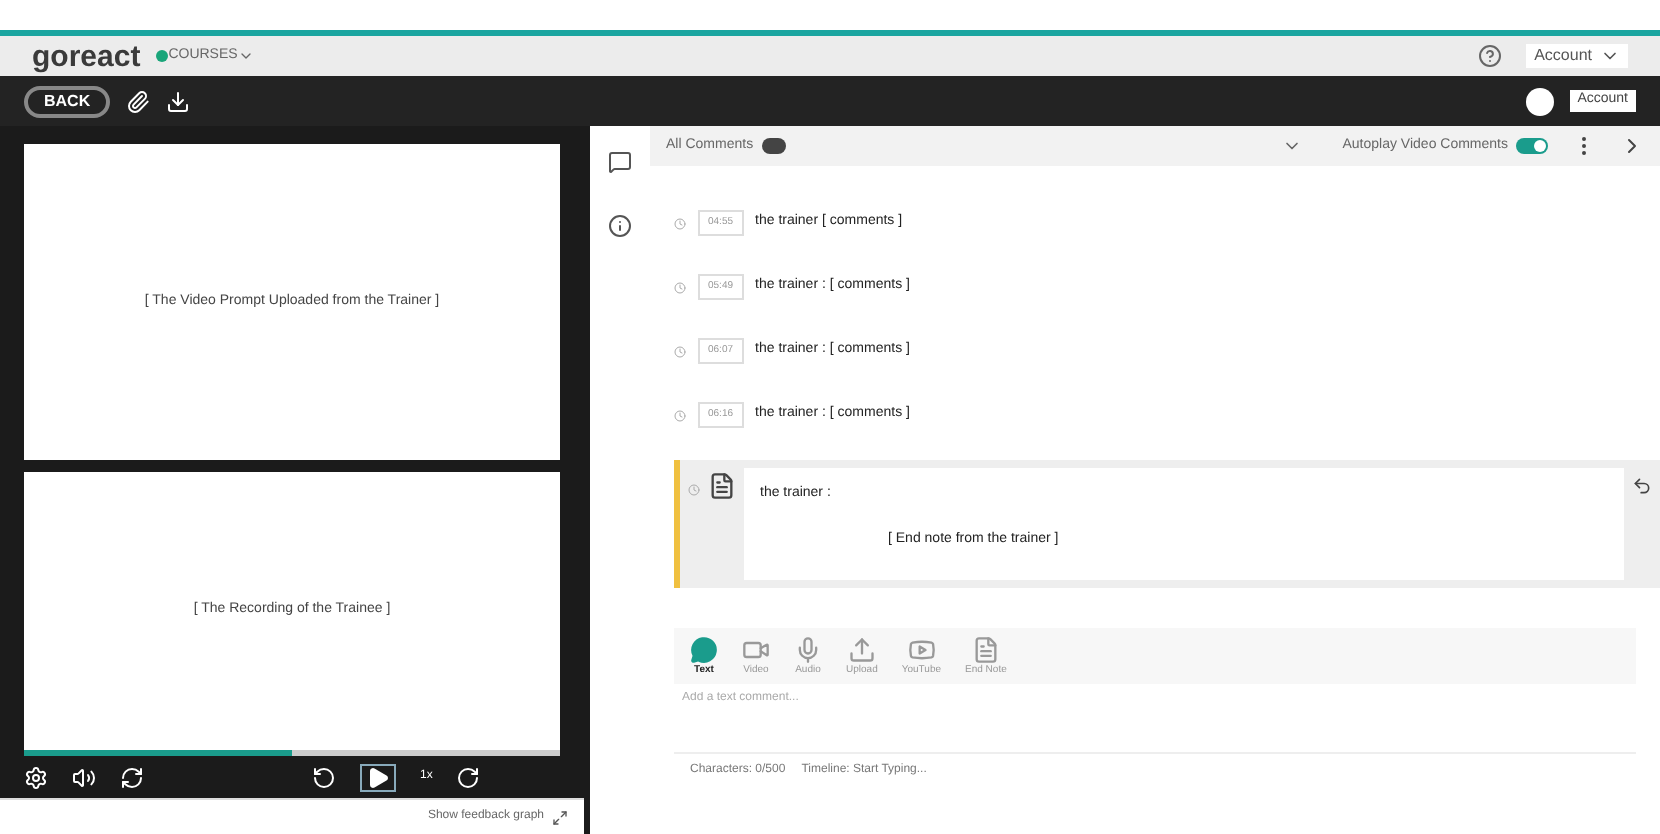 The height and width of the screenshot is (834, 1660). What do you see at coordinates (808, 650) in the screenshot?
I see `microphone-icon` at bounding box center [808, 650].